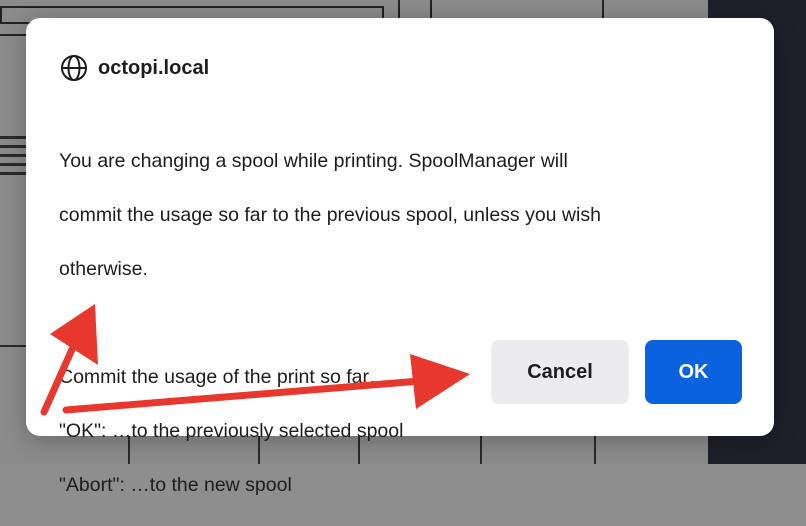 The height and width of the screenshot is (526, 806). I want to click on dialog-header: octopi.local, so click(134, 68).